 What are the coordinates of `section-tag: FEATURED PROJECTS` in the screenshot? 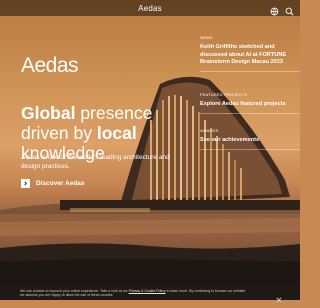 It's located at (224, 94).